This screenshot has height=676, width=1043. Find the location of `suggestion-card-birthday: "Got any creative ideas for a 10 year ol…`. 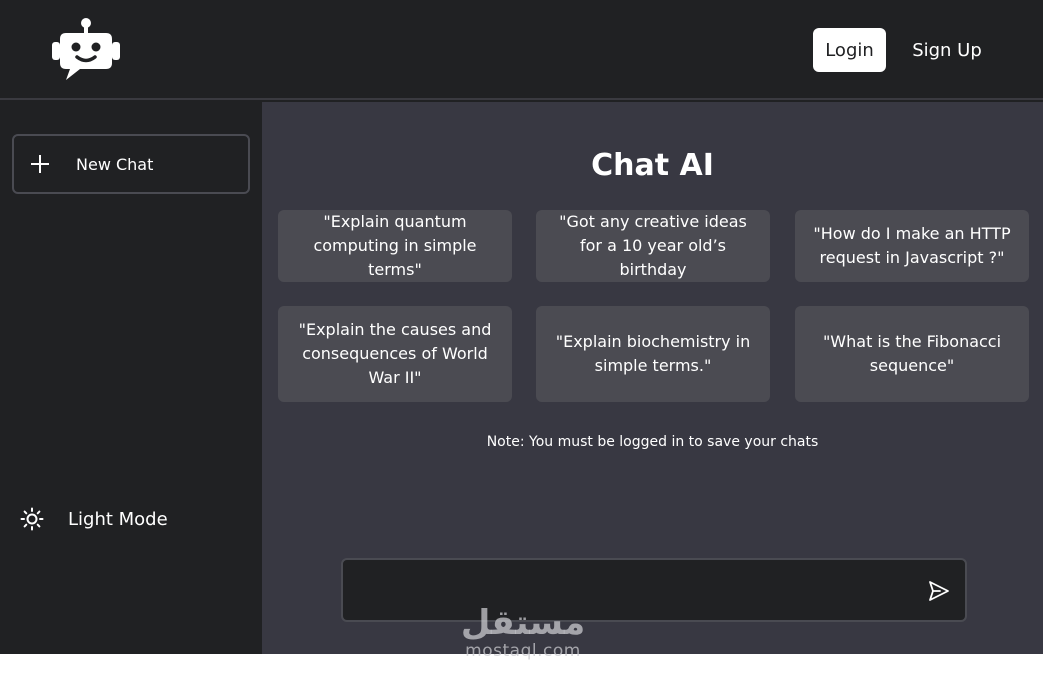

suggestion-card-birthday: "Got any creative ideas for a 10 year ol… is located at coordinates (653, 246).